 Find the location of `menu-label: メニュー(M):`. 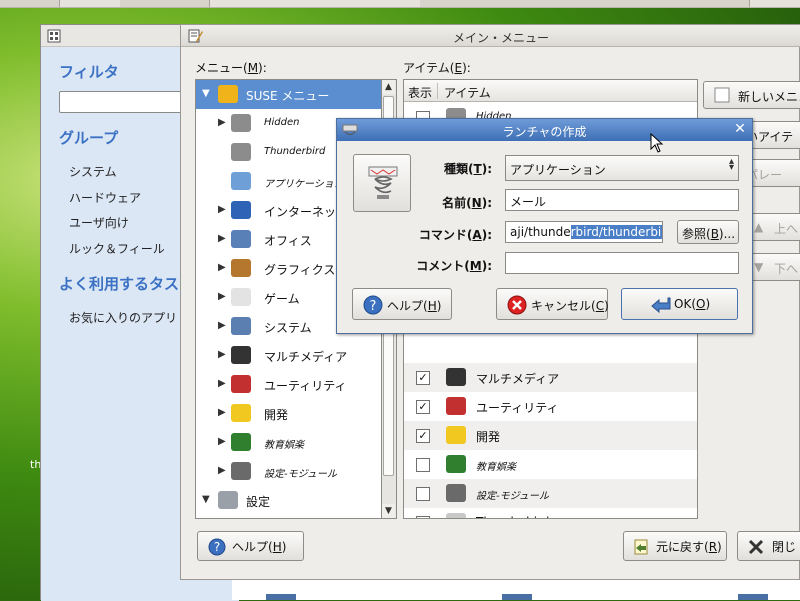

menu-label: メニュー(M): is located at coordinates (231, 68).